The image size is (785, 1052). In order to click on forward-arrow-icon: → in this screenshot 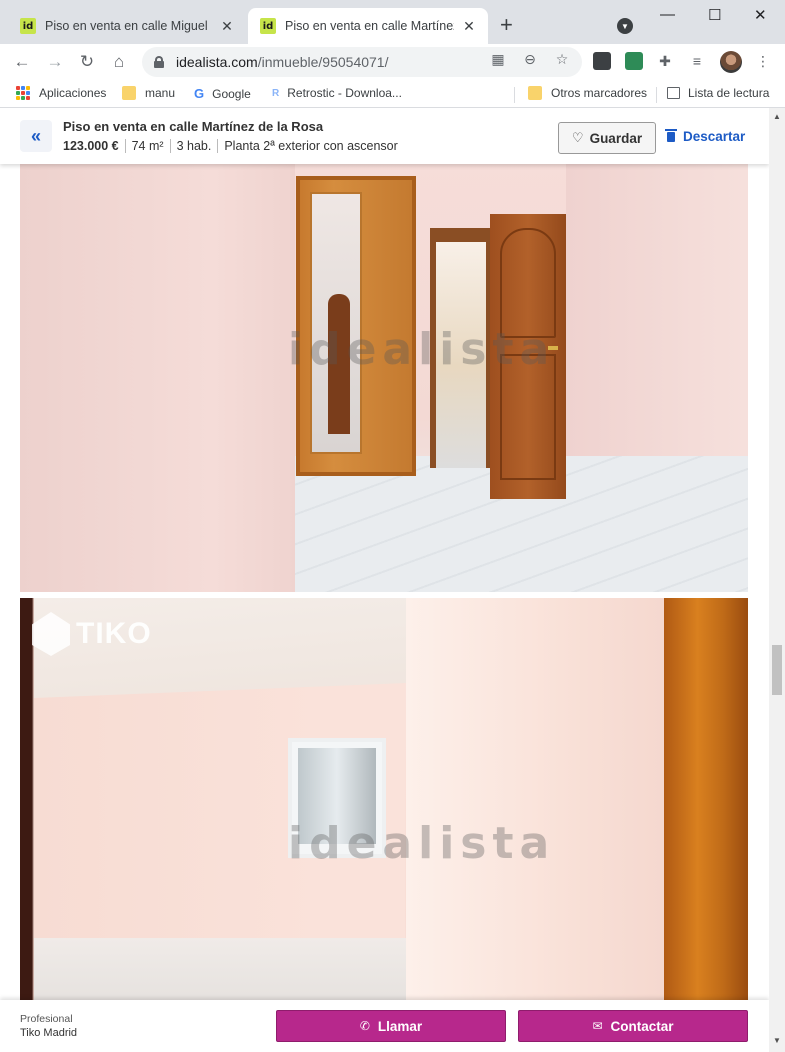, I will do `click(55, 62)`.